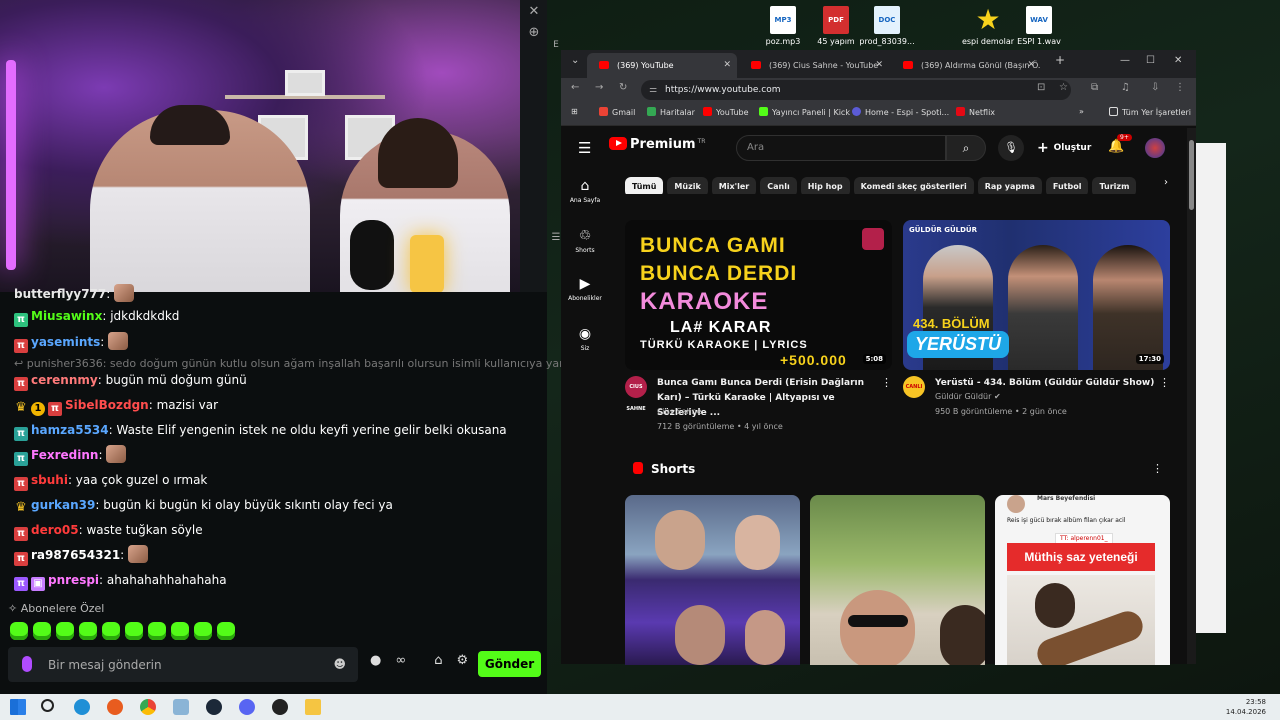 The width and height of the screenshot is (1280, 720). I want to click on guide-you: ◉ Siz, so click(585, 339).